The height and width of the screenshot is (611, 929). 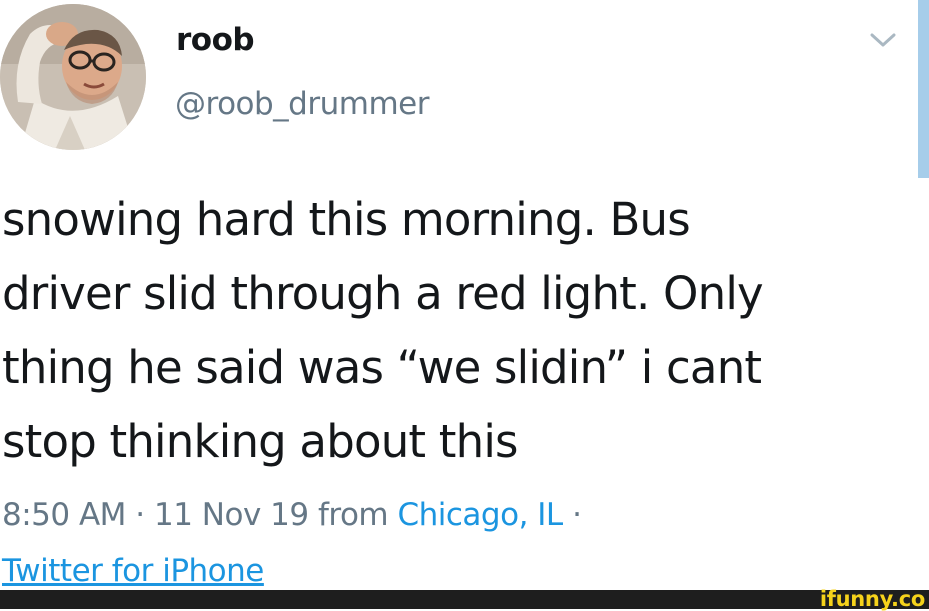 I want to click on chevron-down-icon, so click(x=883, y=40).